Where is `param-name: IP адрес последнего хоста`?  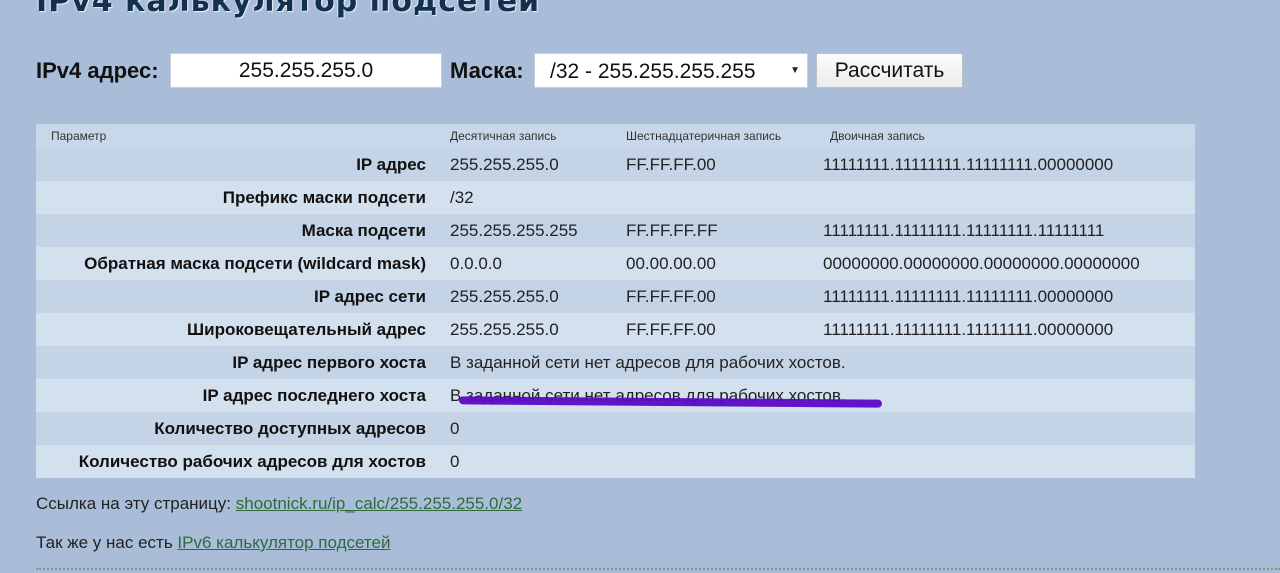
param-name: IP адрес последнего хоста is located at coordinates (239, 395).